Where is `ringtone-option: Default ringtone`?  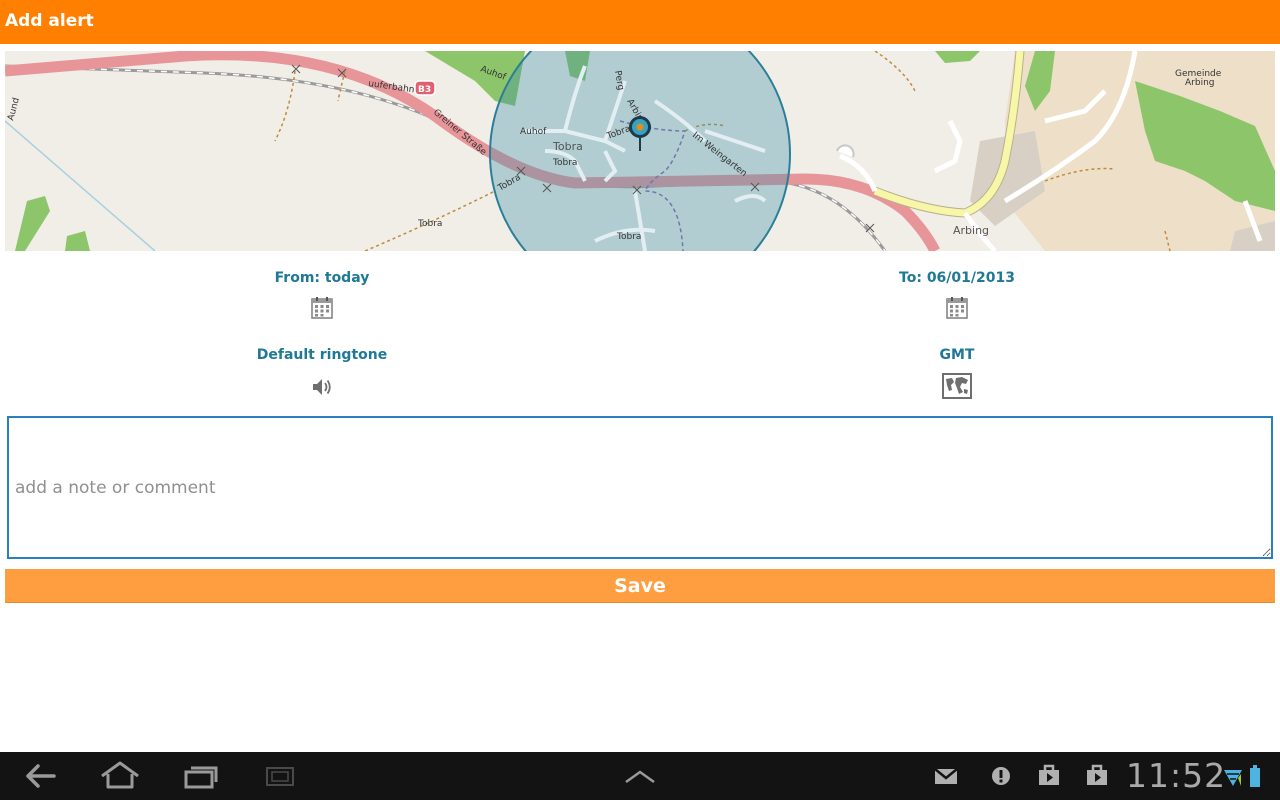 ringtone-option: Default ringtone is located at coordinates (322, 372).